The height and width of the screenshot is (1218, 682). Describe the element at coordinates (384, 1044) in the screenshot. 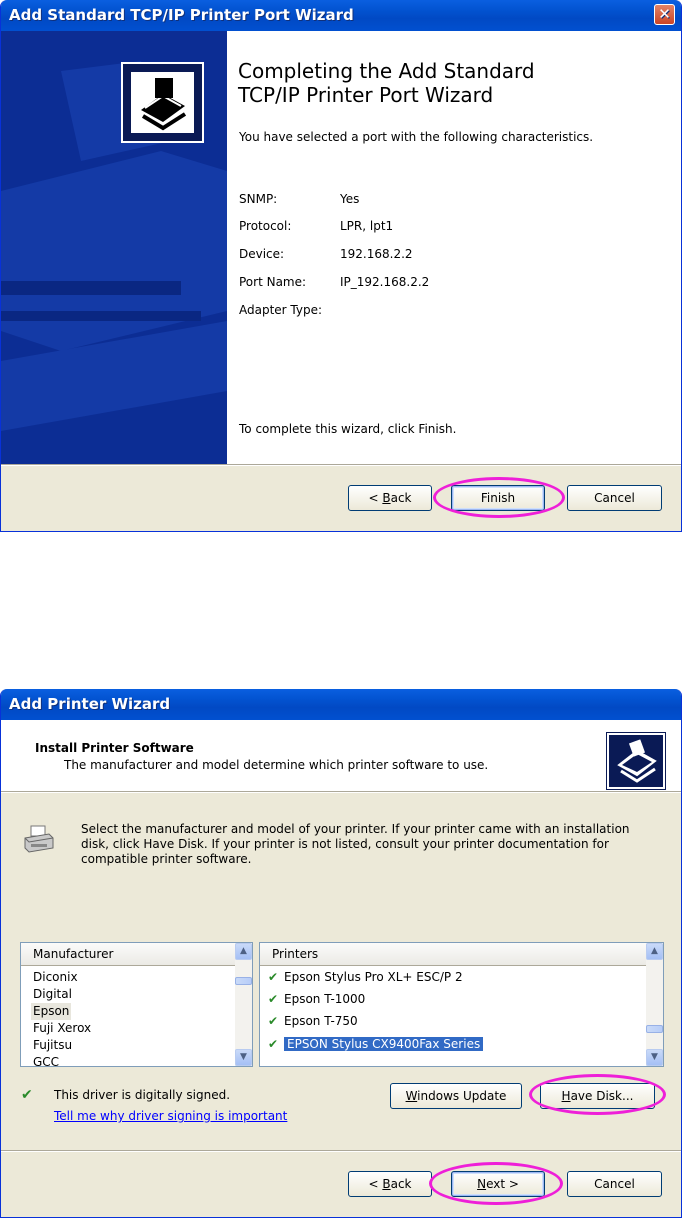

I see `printer-name: EPSON Stylus CX9400Fax Series` at that location.